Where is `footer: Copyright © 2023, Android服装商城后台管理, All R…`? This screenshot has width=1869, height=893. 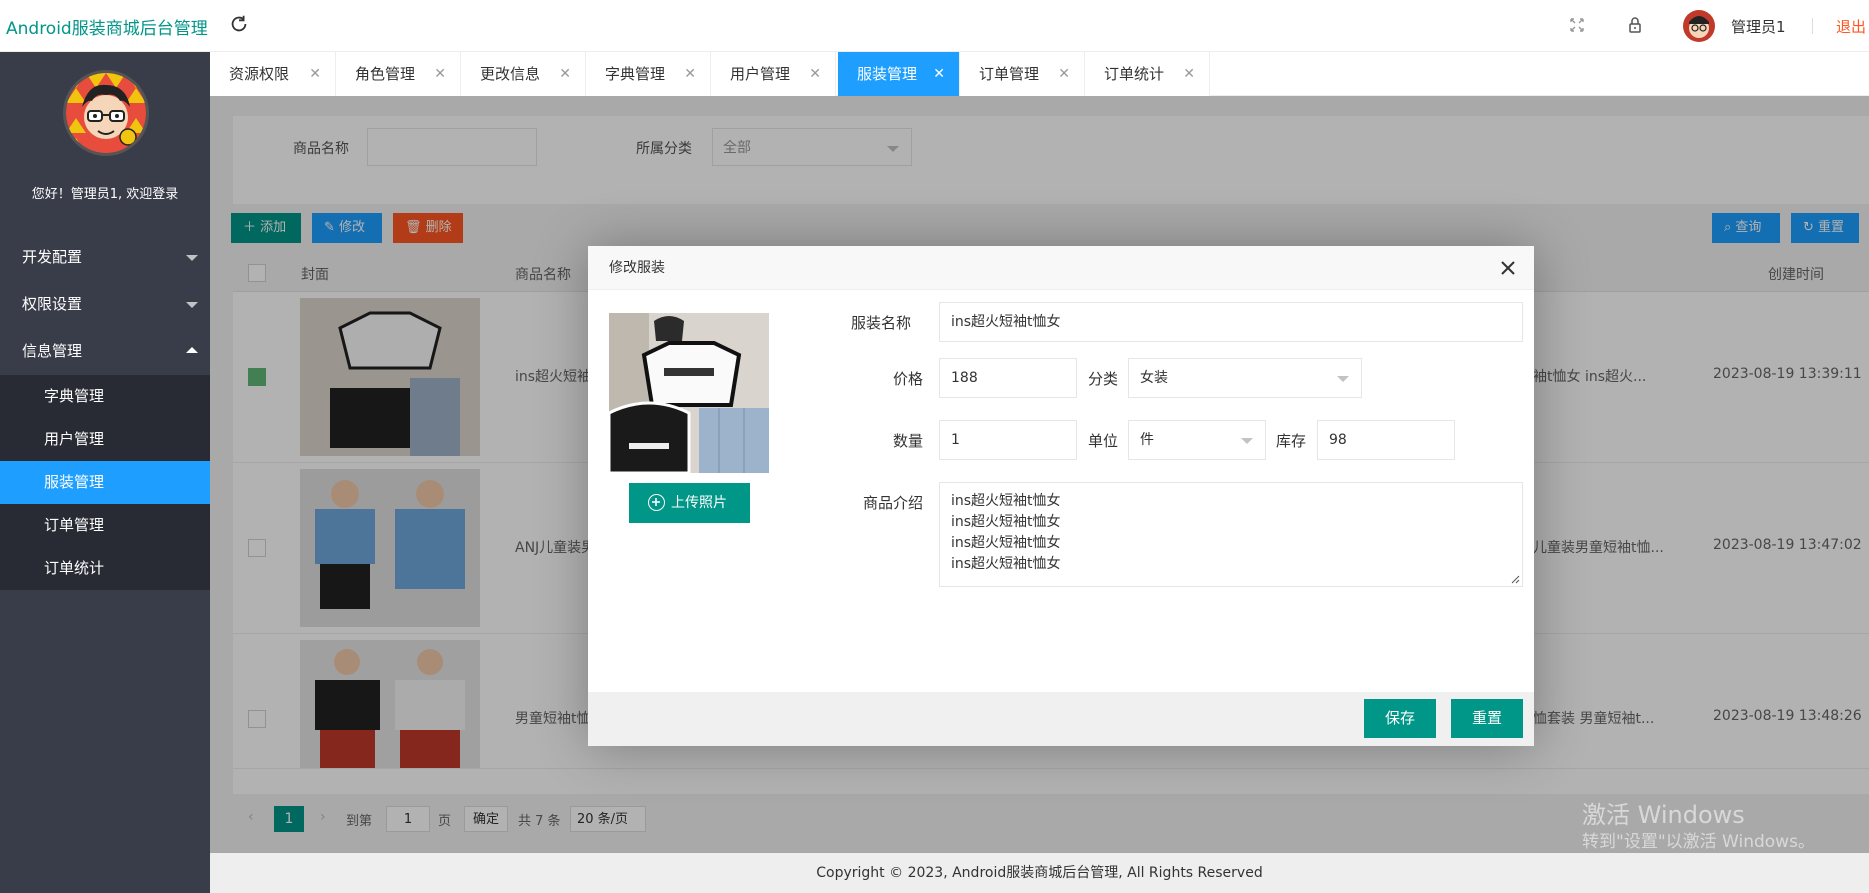
footer: Copyright © 2023, Android服装商城后台管理, All R… is located at coordinates (1039, 873).